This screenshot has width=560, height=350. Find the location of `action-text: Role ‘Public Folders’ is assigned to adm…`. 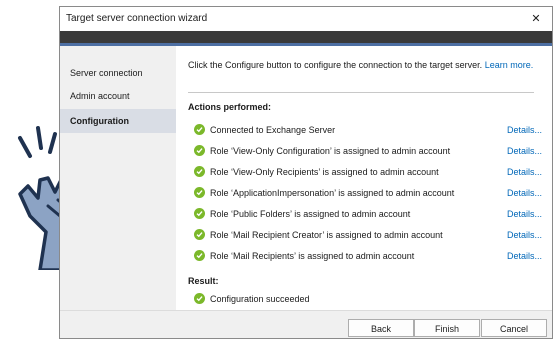

action-text: Role ‘Public Folders’ is assigned to adm… is located at coordinates (310, 214).